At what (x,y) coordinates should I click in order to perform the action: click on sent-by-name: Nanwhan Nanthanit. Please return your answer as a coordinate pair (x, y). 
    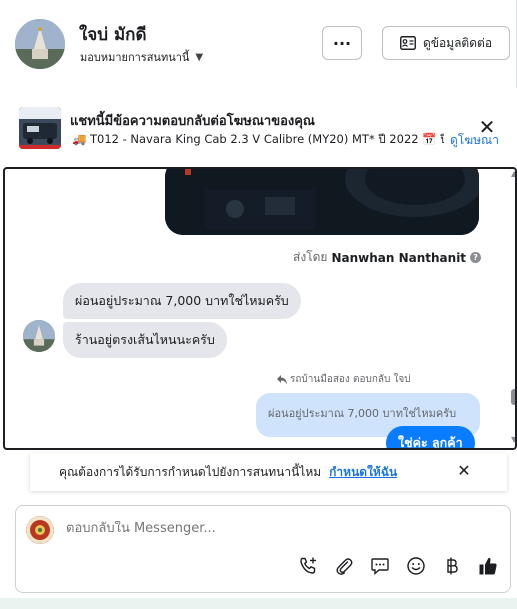
    Looking at the image, I should click on (399, 257).